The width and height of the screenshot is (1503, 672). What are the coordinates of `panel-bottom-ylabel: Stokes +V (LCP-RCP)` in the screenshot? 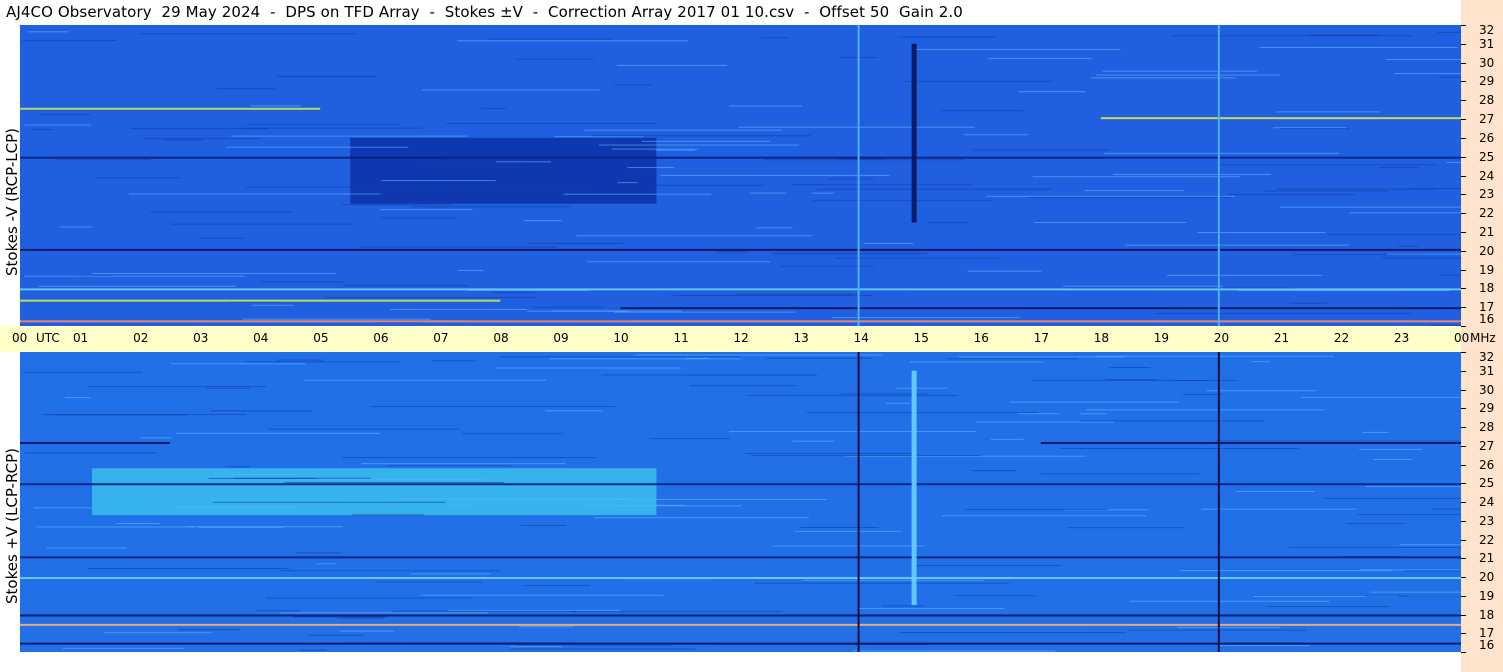 It's located at (12, 526).